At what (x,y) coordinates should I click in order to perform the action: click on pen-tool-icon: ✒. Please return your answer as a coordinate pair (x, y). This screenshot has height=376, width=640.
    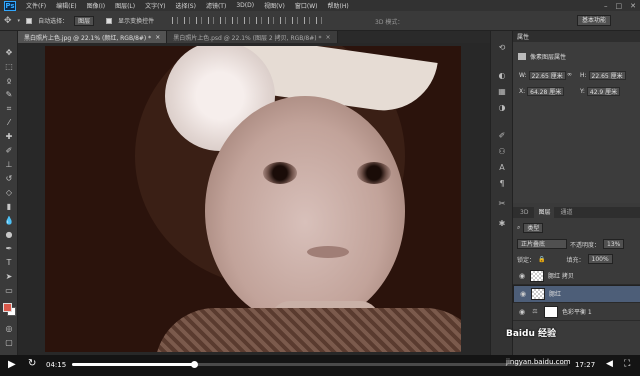
    Looking at the image, I should click on (9, 248).